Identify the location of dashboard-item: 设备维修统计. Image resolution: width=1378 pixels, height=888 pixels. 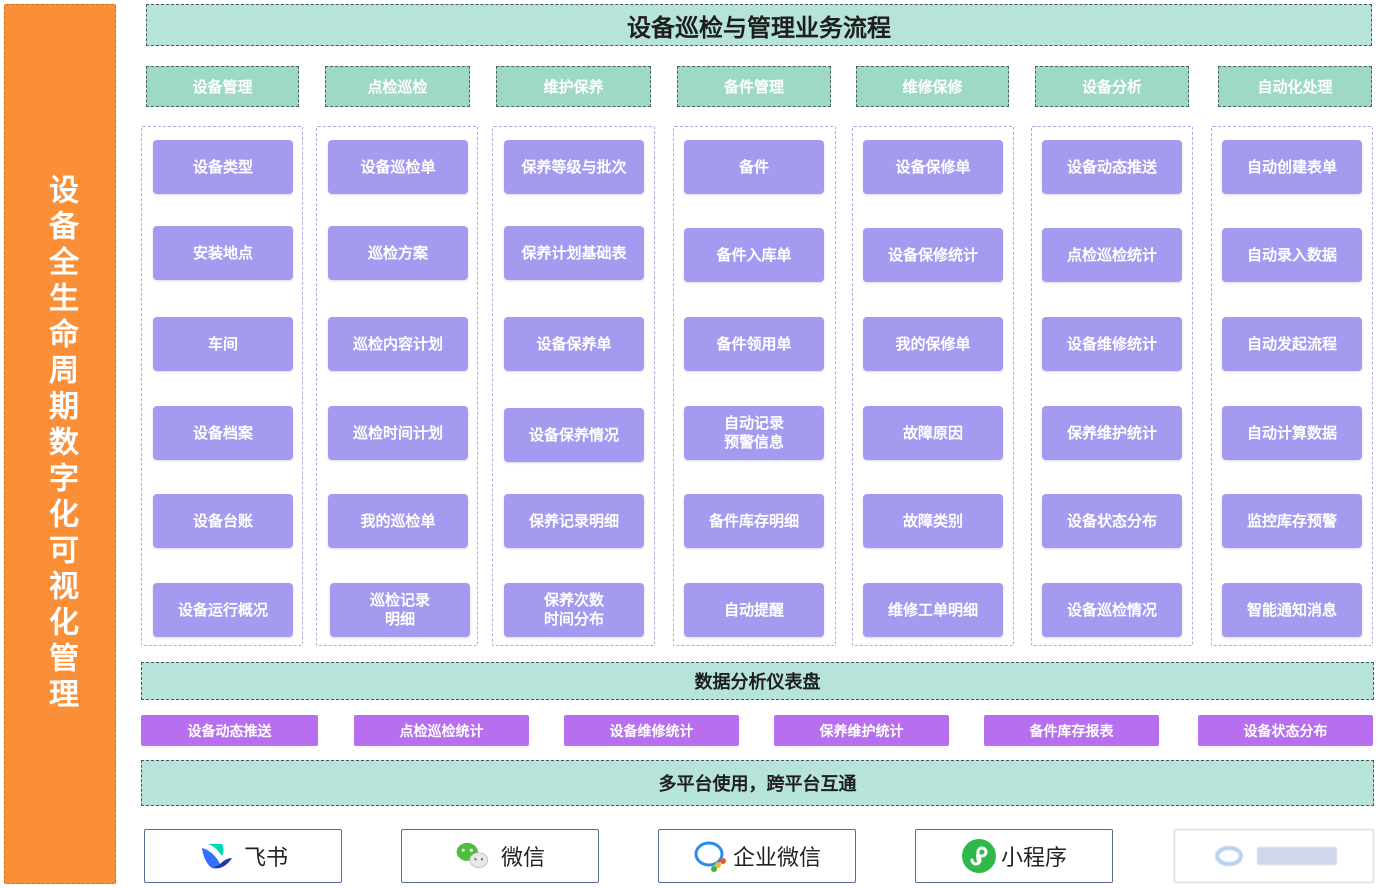
(651, 730).